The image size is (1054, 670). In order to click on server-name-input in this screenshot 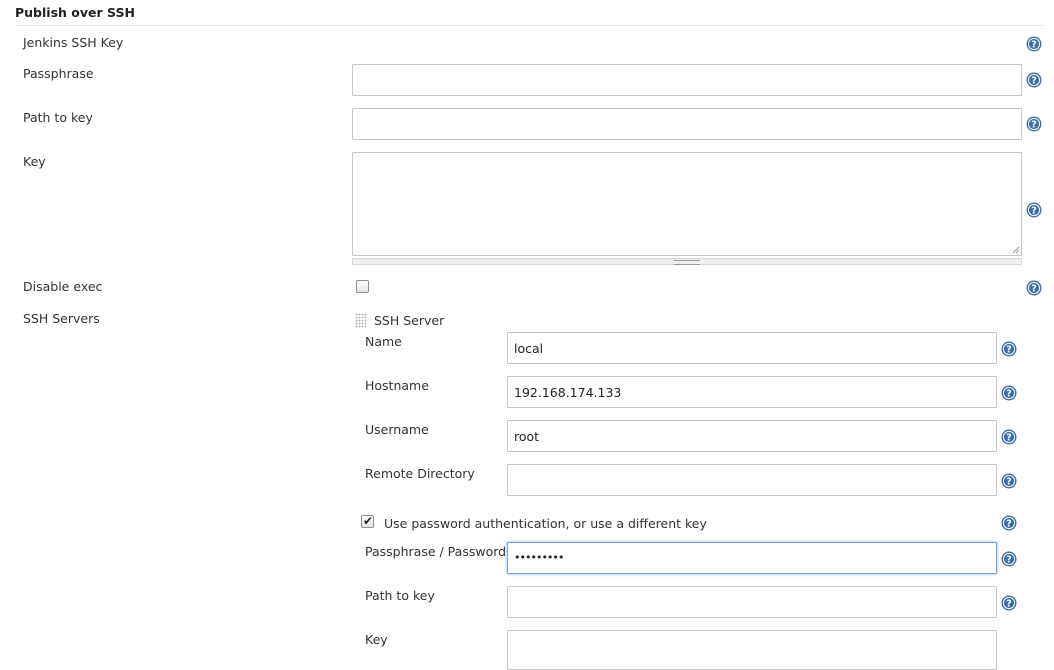, I will do `click(752, 348)`.